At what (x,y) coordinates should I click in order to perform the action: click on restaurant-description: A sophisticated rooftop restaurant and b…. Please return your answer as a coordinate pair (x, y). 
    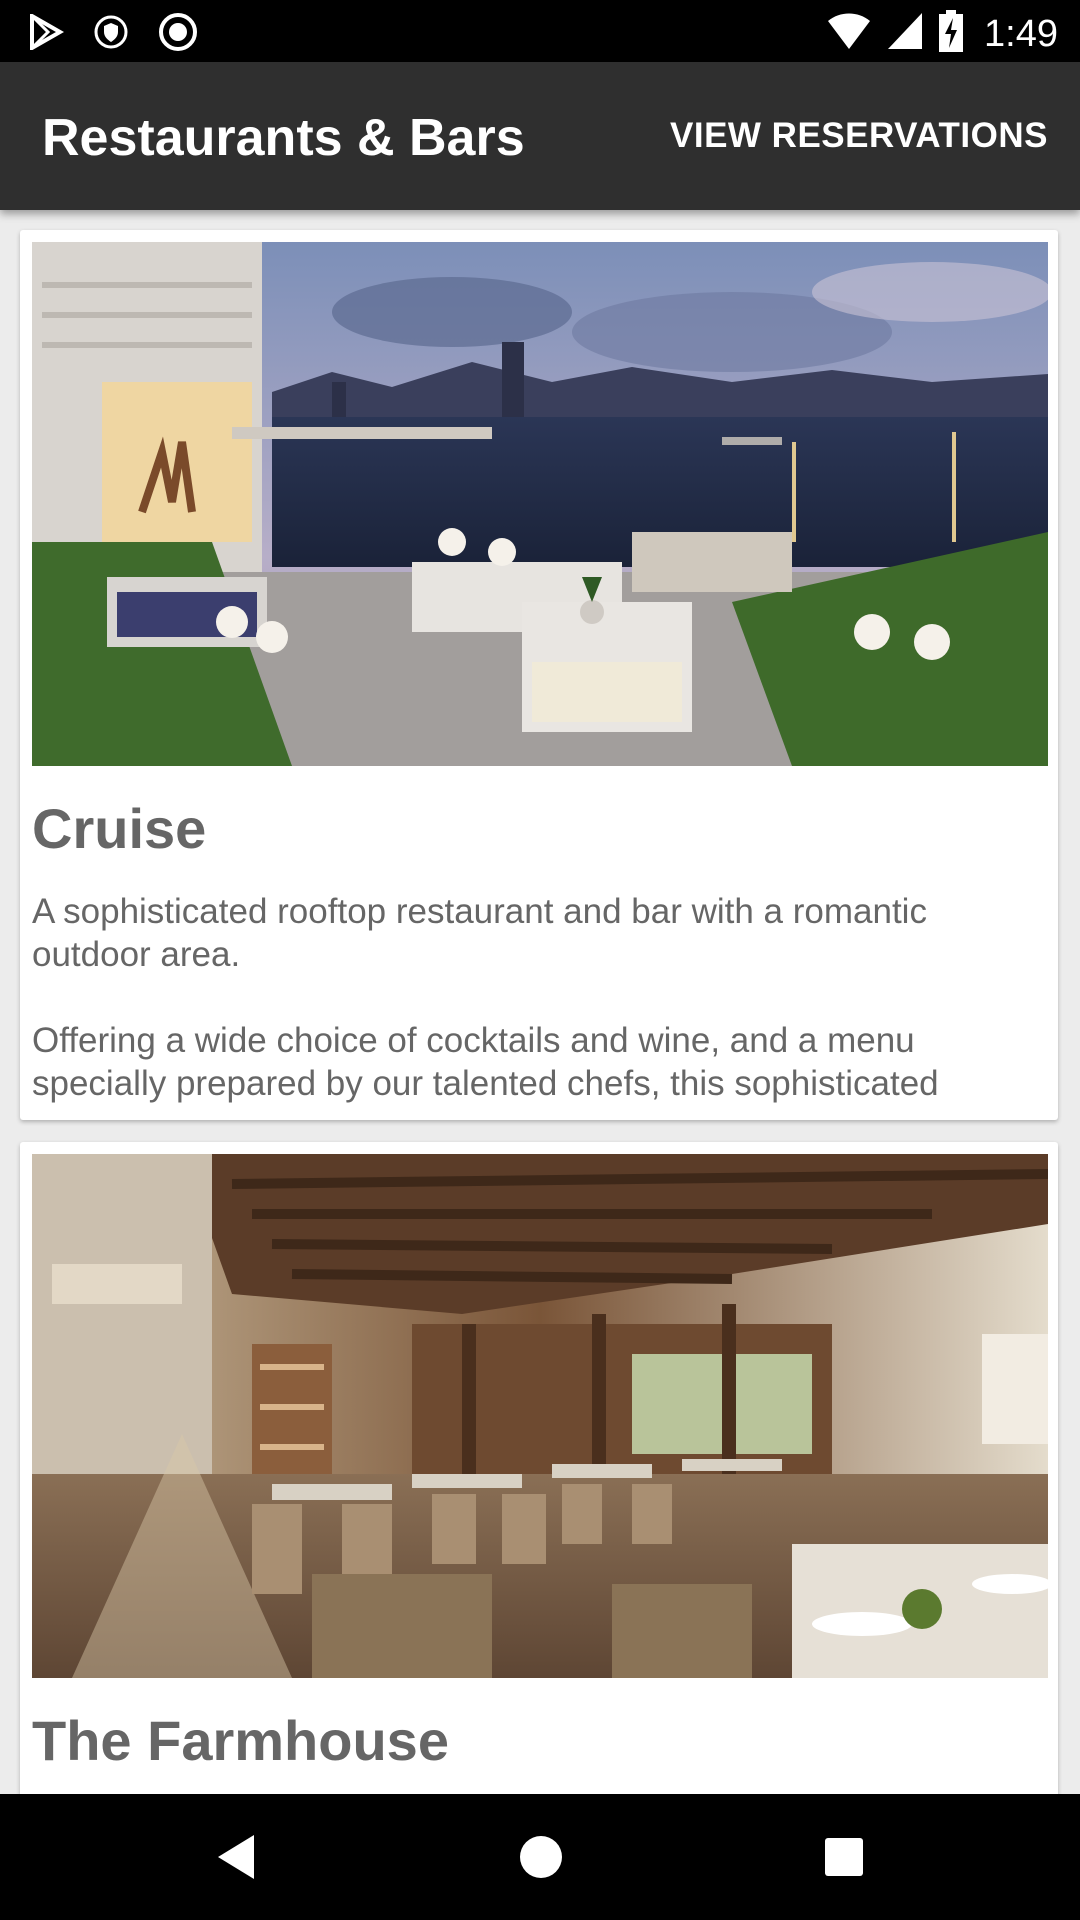
    Looking at the image, I should click on (537, 1019).